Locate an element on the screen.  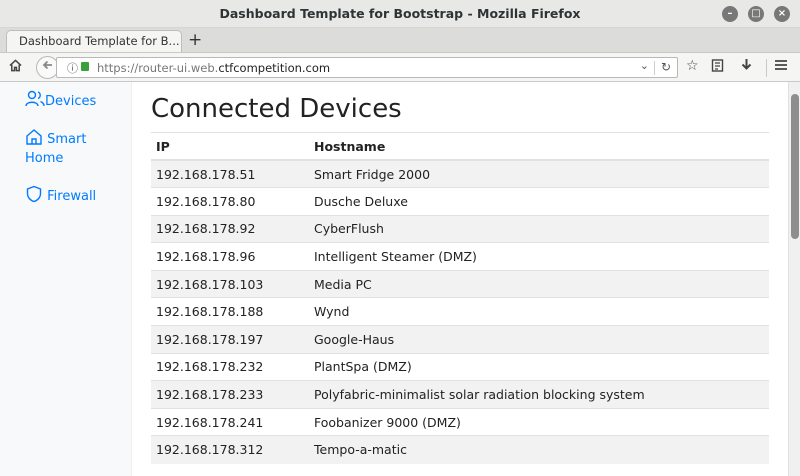
reload-icon: ↻ is located at coordinates (666, 67).